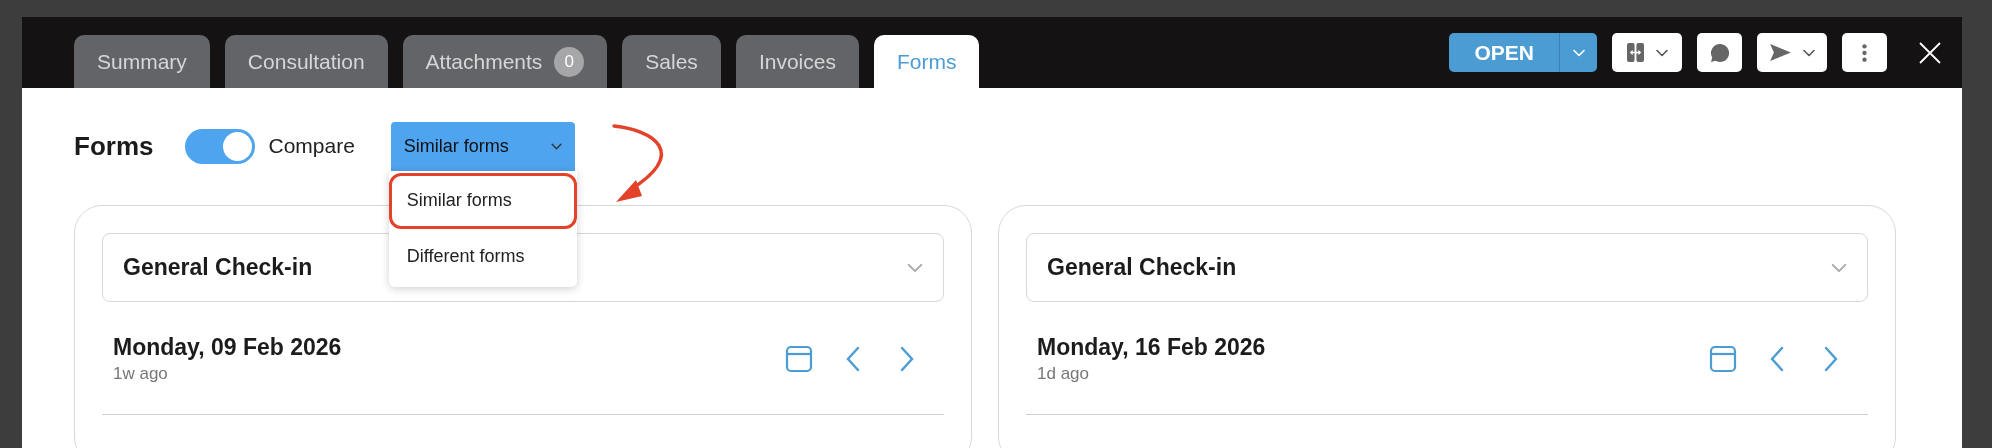 This screenshot has height=448, width=1992. What do you see at coordinates (1447, 267) in the screenshot?
I see `form-select: General Check-in` at bounding box center [1447, 267].